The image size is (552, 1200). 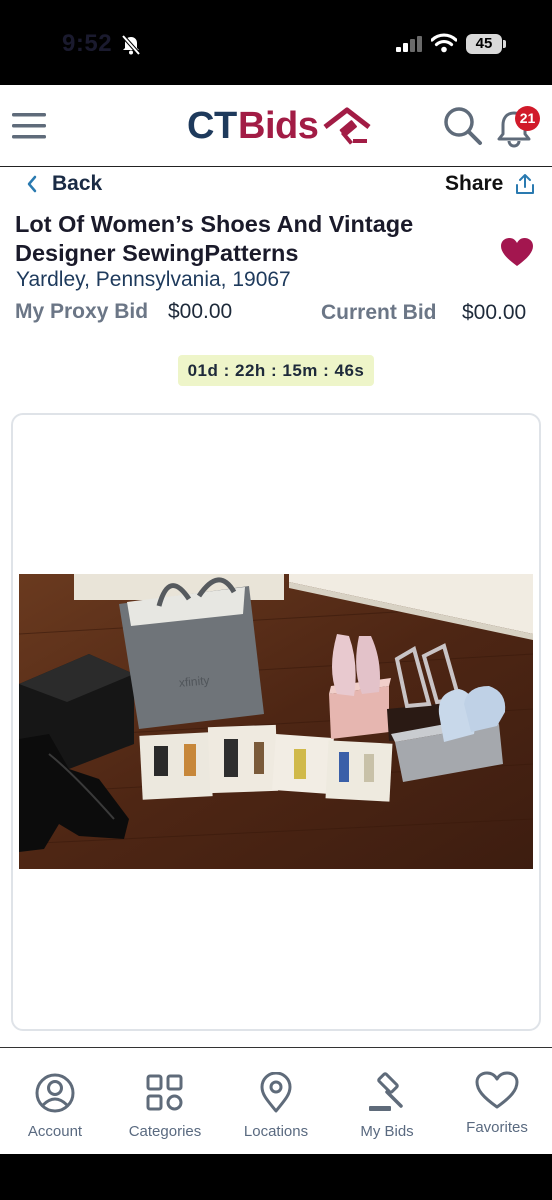 I want to click on lot-location: Yardley, Pennsylvania, 19067, so click(x=153, y=279).